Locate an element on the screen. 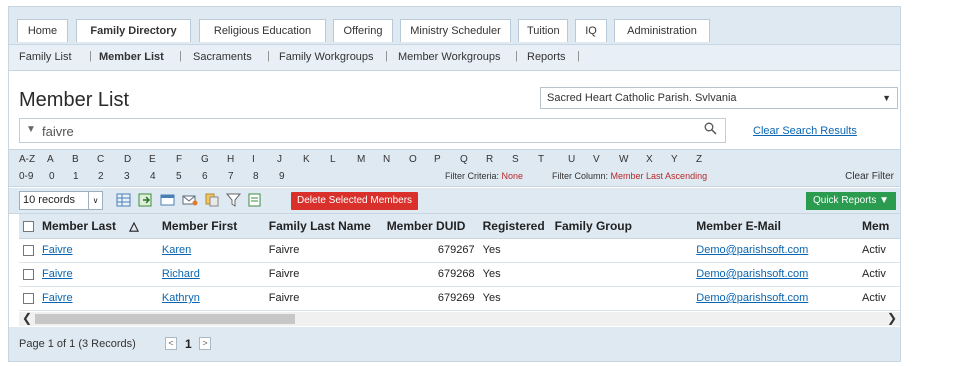  alpha-filter-item: L is located at coordinates (333, 159).